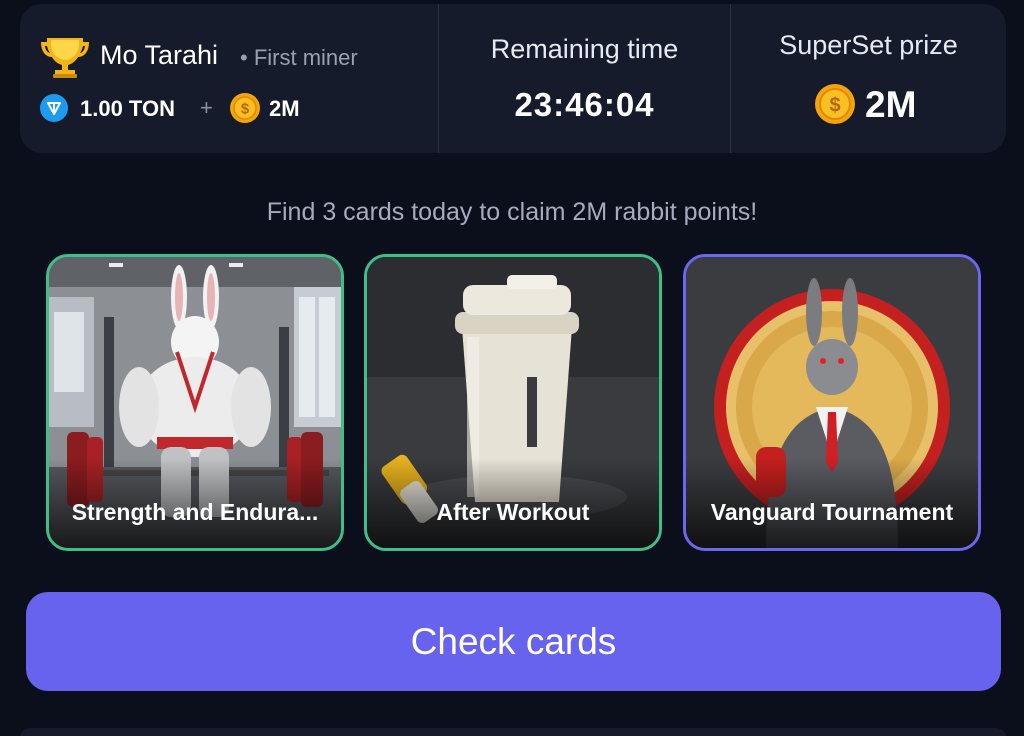 The image size is (1024, 736). Describe the element at coordinates (584, 78) in the screenshot. I see `timer-section: Remaining time 23:46:04` at that location.